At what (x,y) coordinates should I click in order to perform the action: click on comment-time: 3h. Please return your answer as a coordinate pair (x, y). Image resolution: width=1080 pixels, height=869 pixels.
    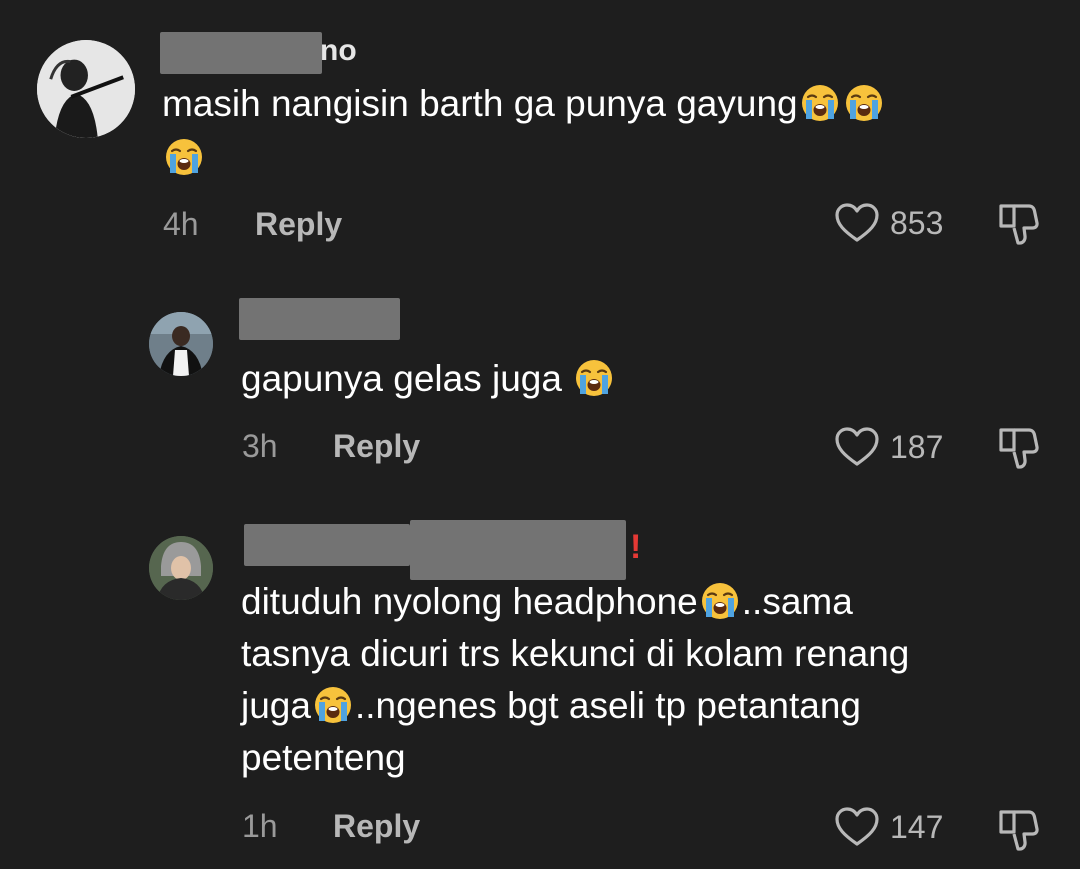
    Looking at the image, I should click on (260, 446).